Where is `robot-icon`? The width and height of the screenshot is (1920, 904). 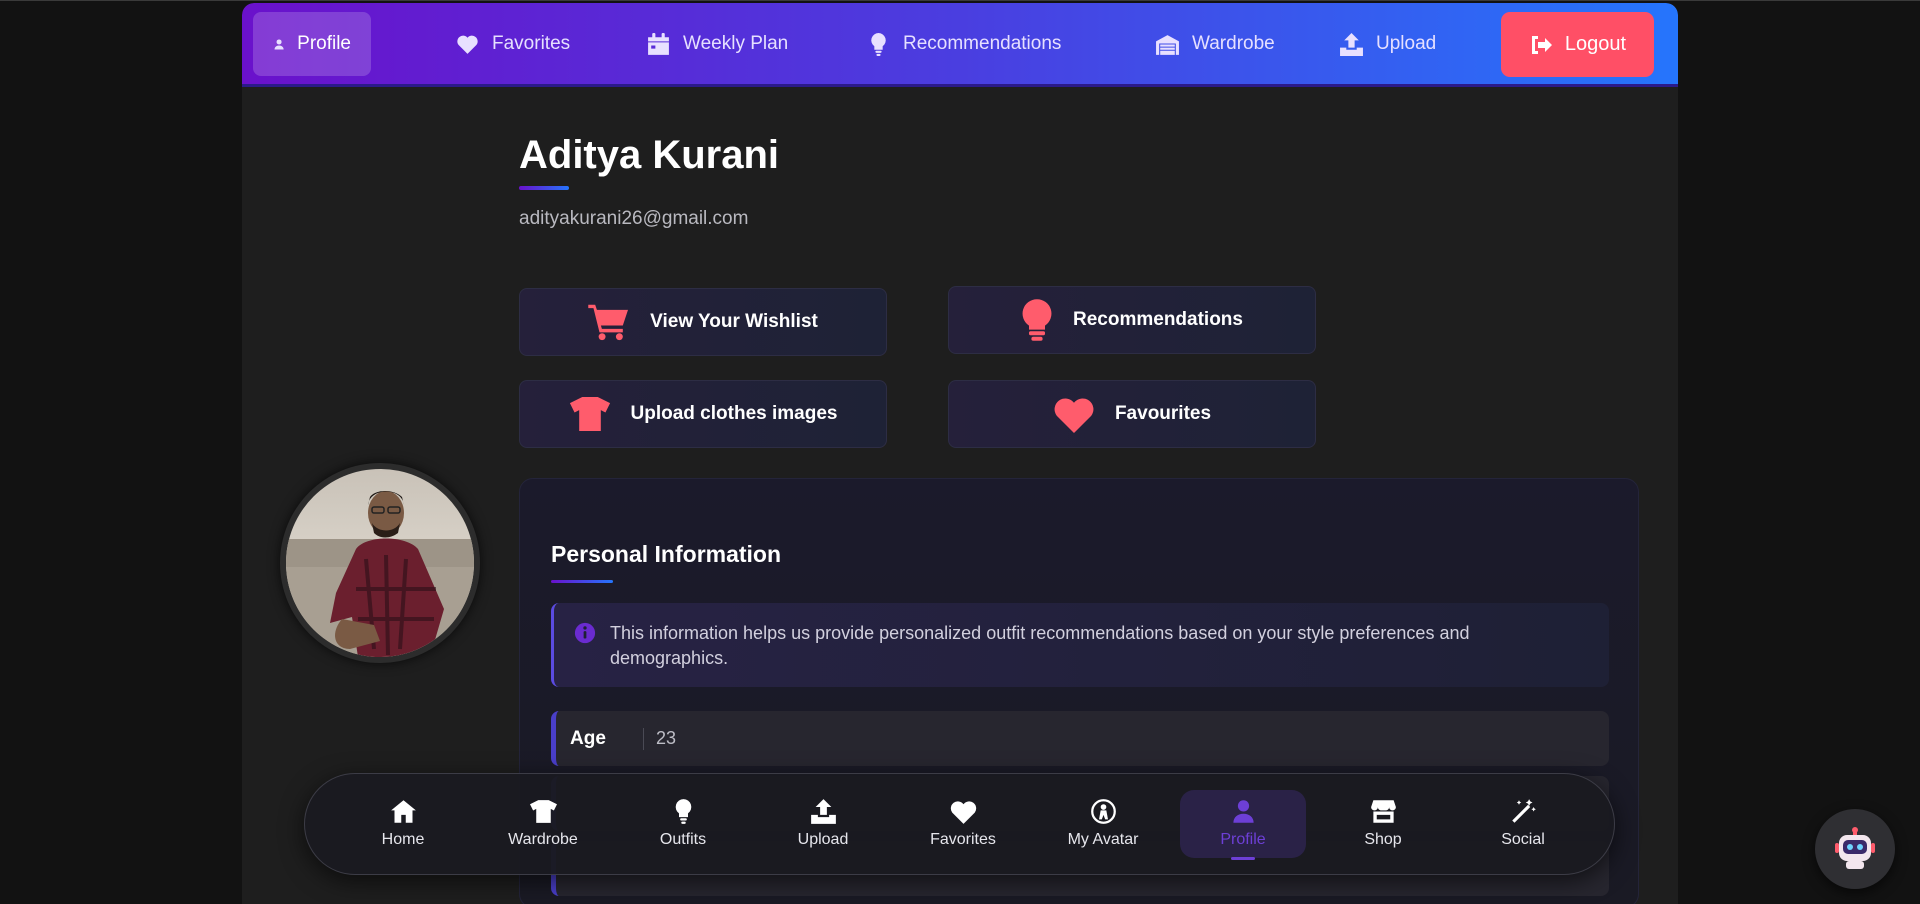
robot-icon is located at coordinates (1855, 848).